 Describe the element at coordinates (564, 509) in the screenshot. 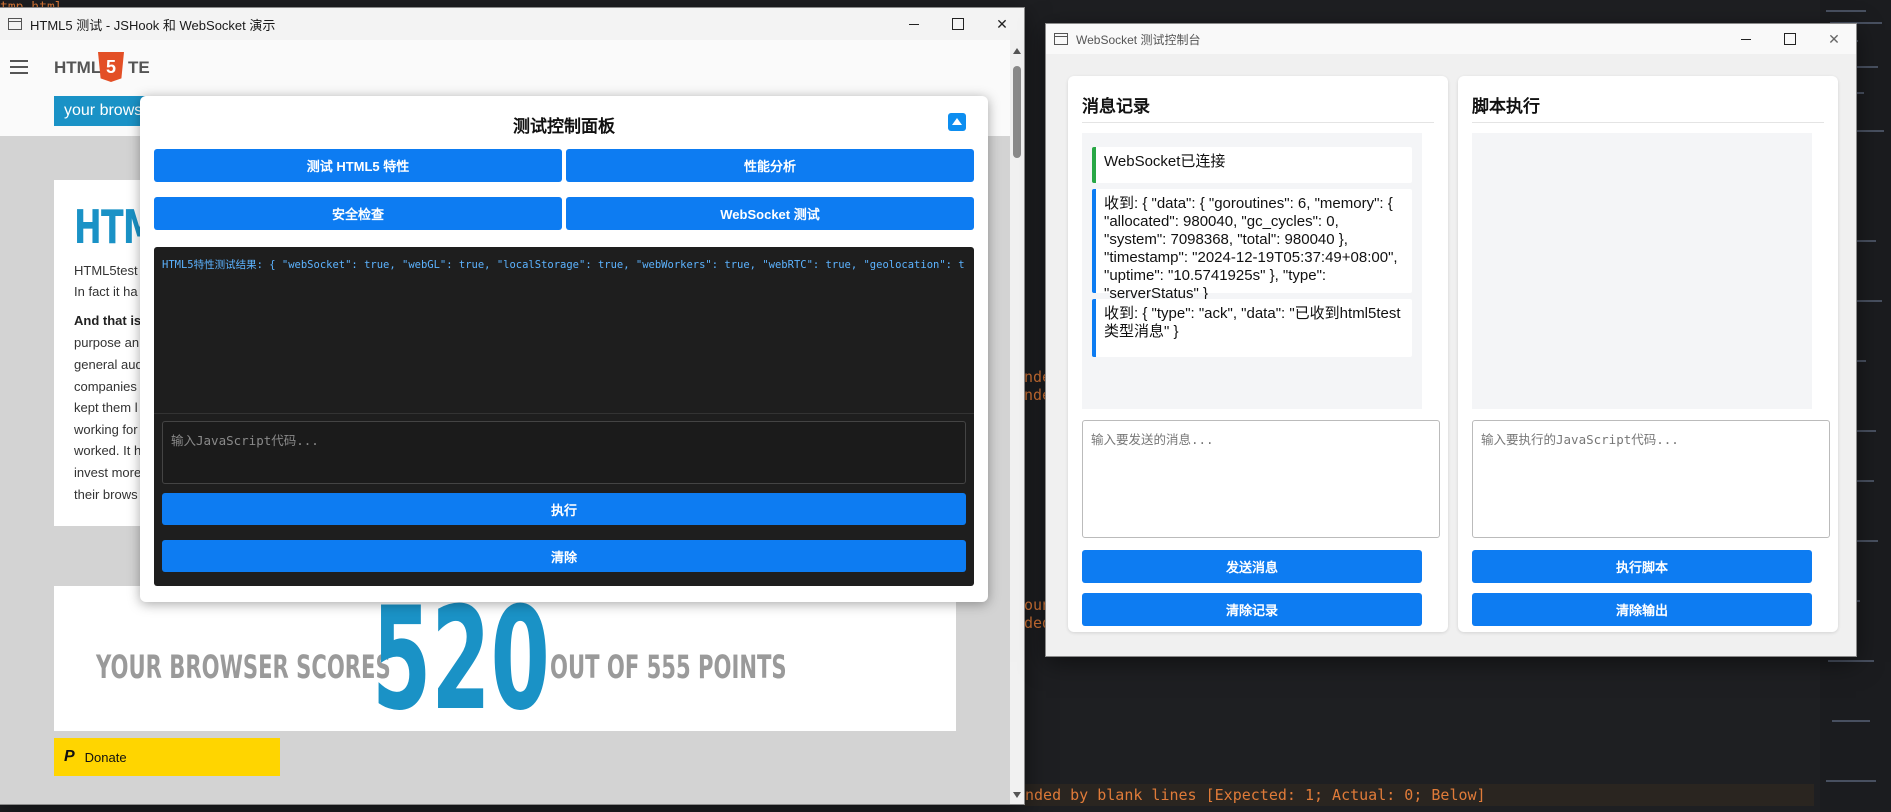

I see `run-button: 执行` at that location.